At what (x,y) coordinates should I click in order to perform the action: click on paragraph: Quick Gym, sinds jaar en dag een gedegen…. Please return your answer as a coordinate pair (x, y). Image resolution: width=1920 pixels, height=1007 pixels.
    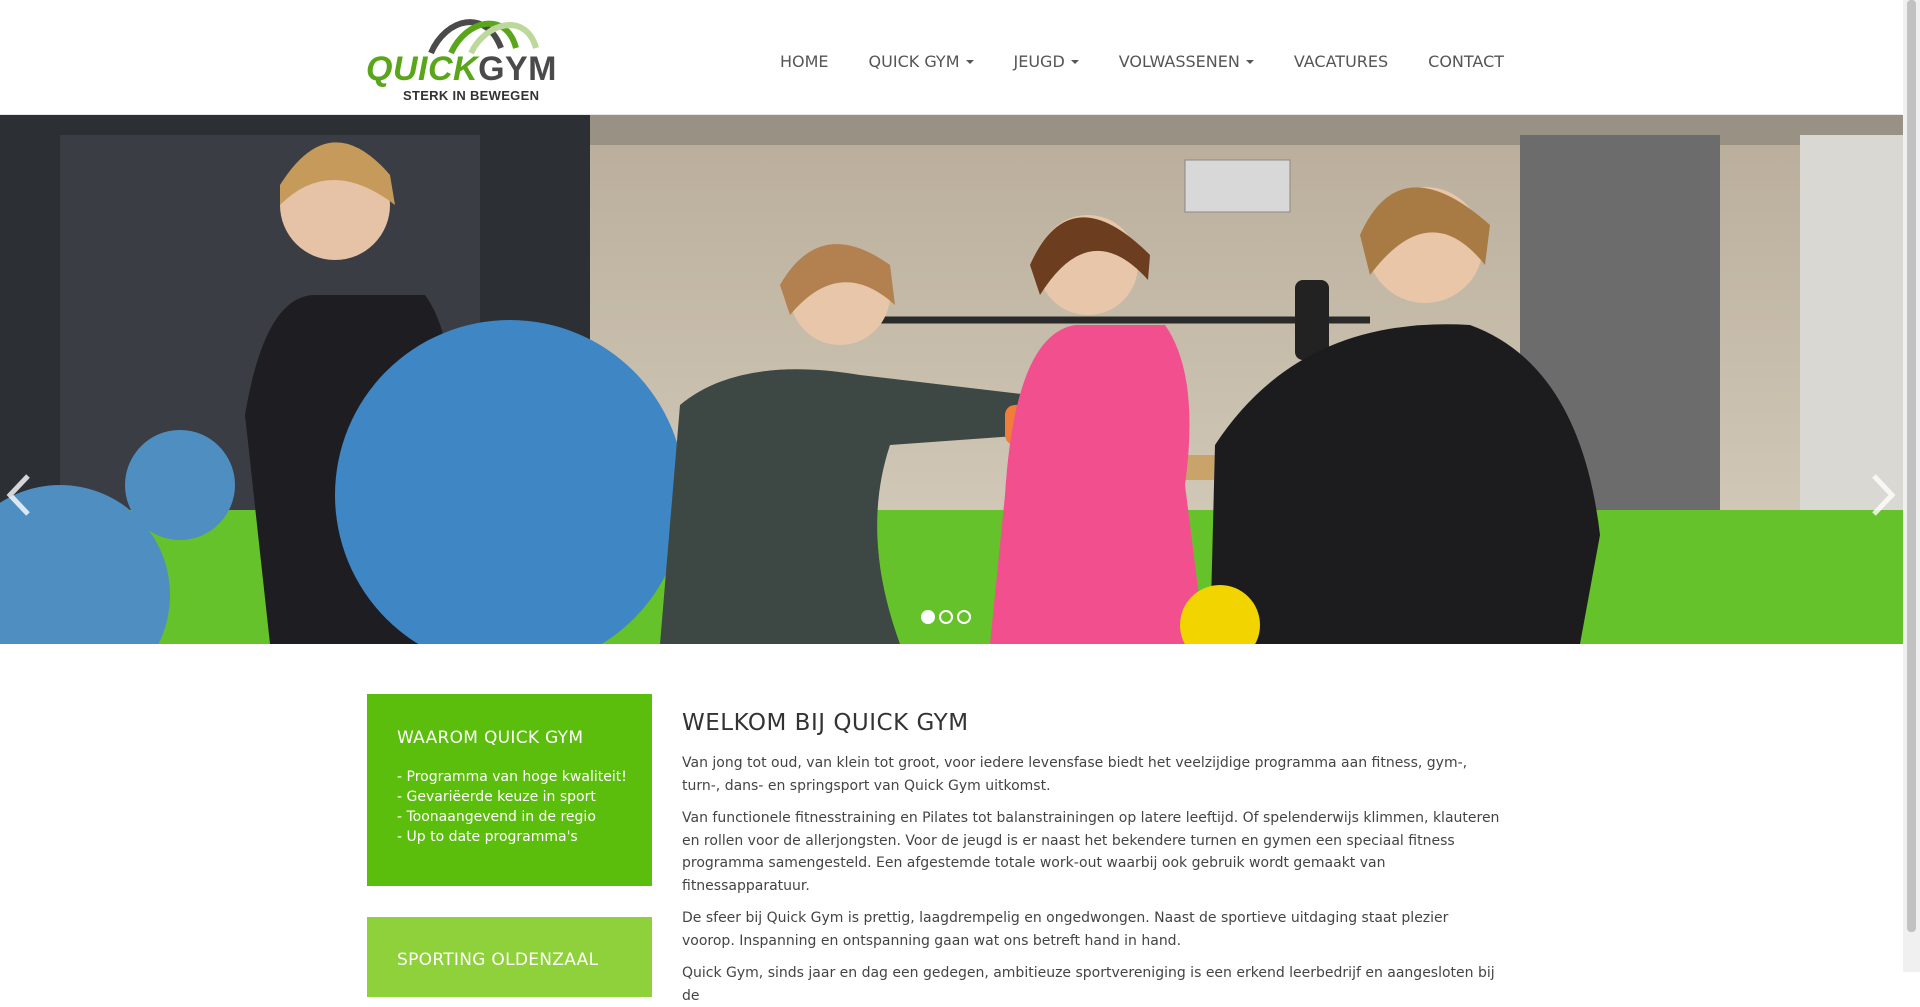
    Looking at the image, I should click on (1088, 984).